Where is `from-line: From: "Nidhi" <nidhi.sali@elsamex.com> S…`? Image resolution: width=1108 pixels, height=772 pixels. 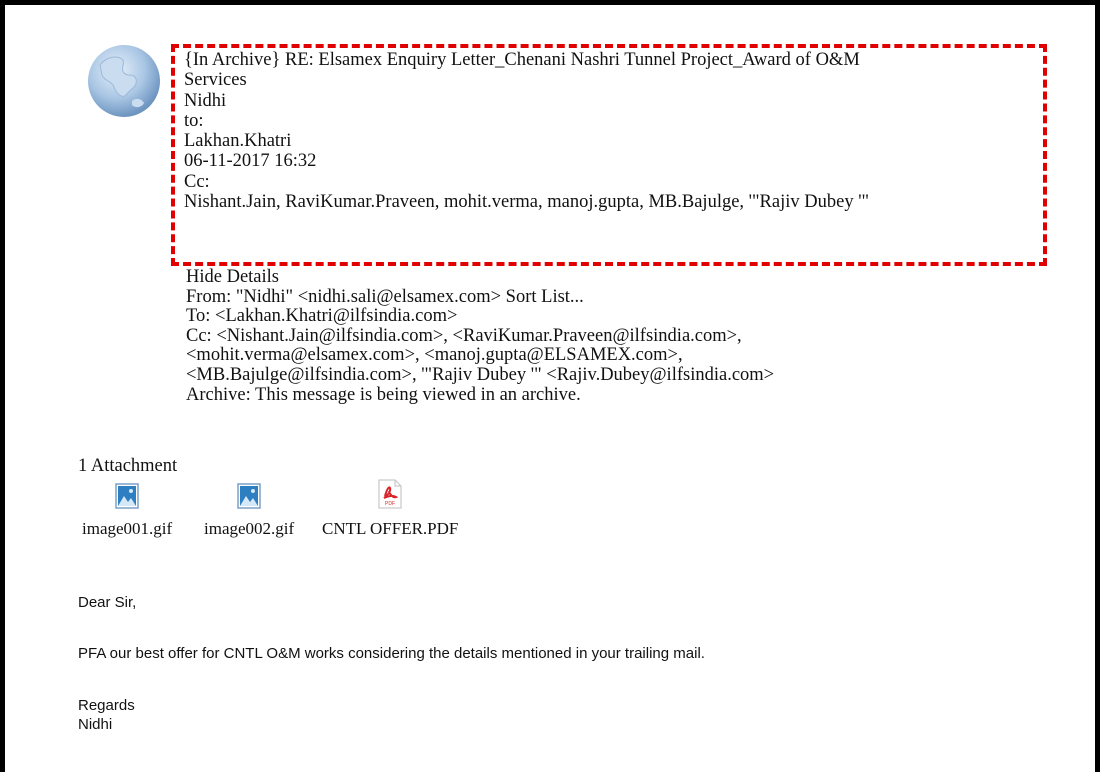
from-line: From: "Nidhi" <nidhi.sali@elsamex.com> S… is located at coordinates (385, 296).